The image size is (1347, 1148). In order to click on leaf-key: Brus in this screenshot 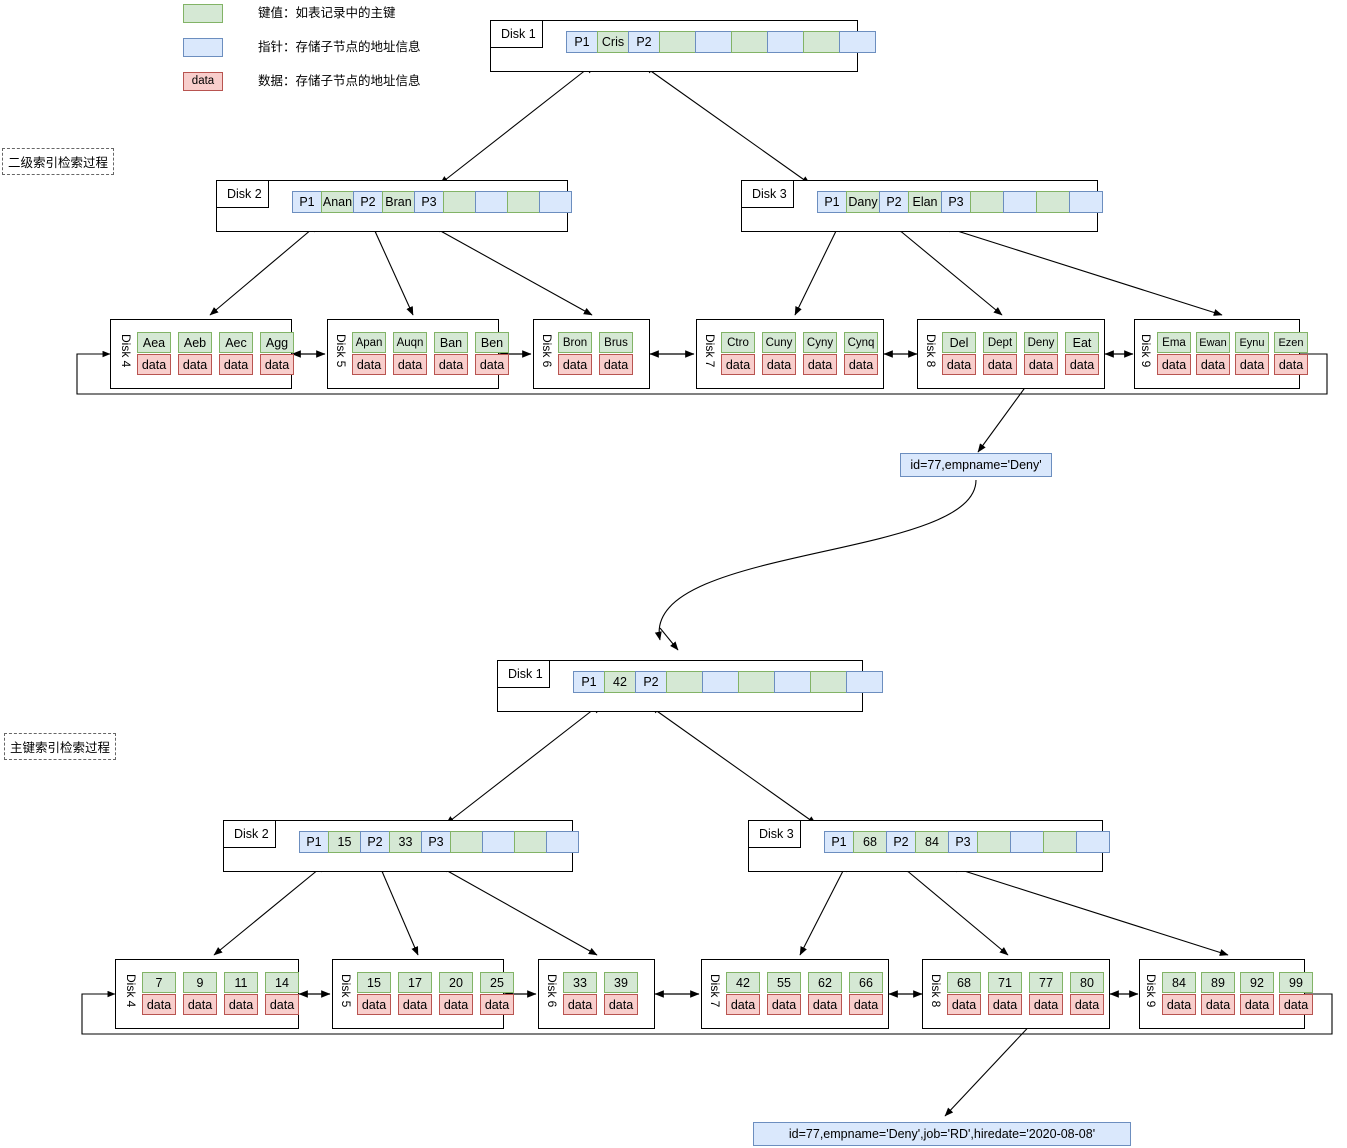, I will do `click(616, 342)`.